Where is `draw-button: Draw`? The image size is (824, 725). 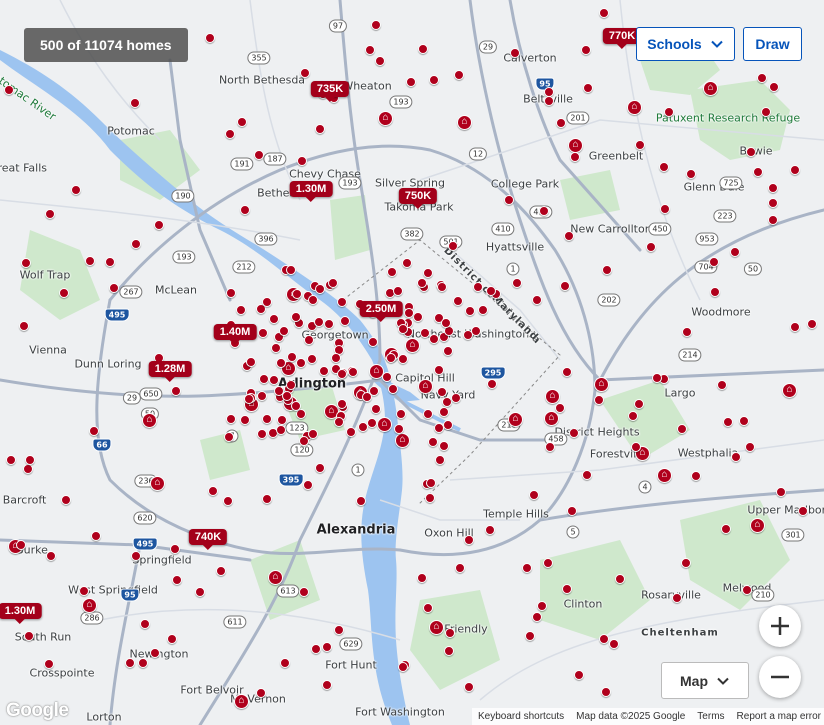 draw-button: Draw is located at coordinates (772, 44).